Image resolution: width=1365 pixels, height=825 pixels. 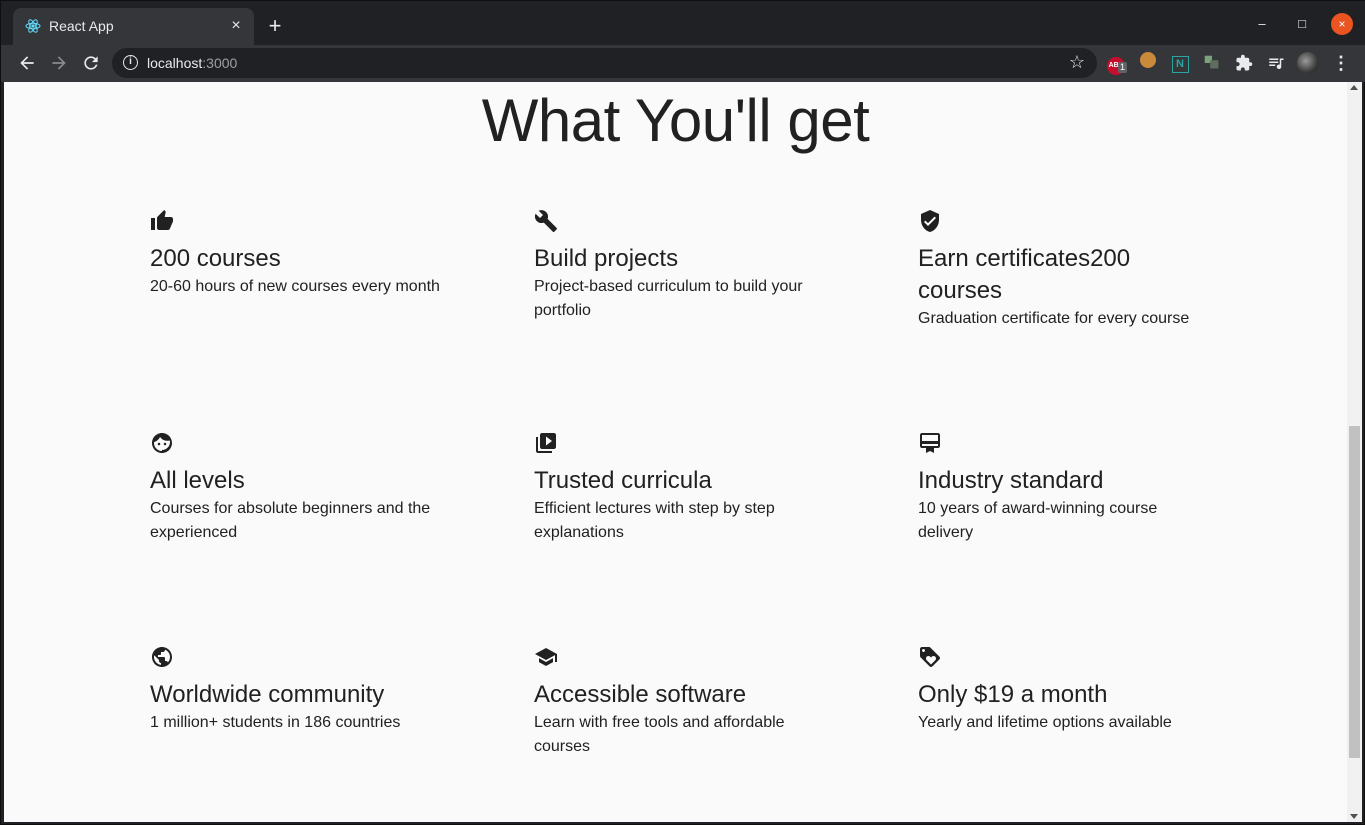 What do you see at coordinates (81, 26) in the screenshot?
I see `tab-title: React App` at bounding box center [81, 26].